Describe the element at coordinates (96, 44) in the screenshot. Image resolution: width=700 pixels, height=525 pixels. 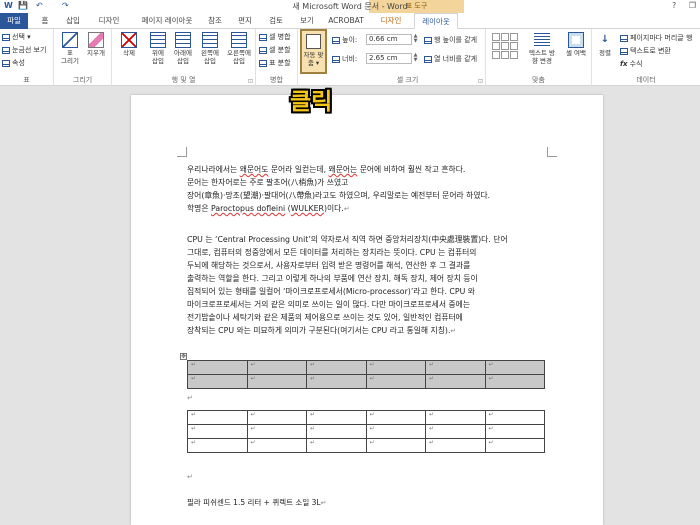
I see `eraser-button: 지우개` at that location.